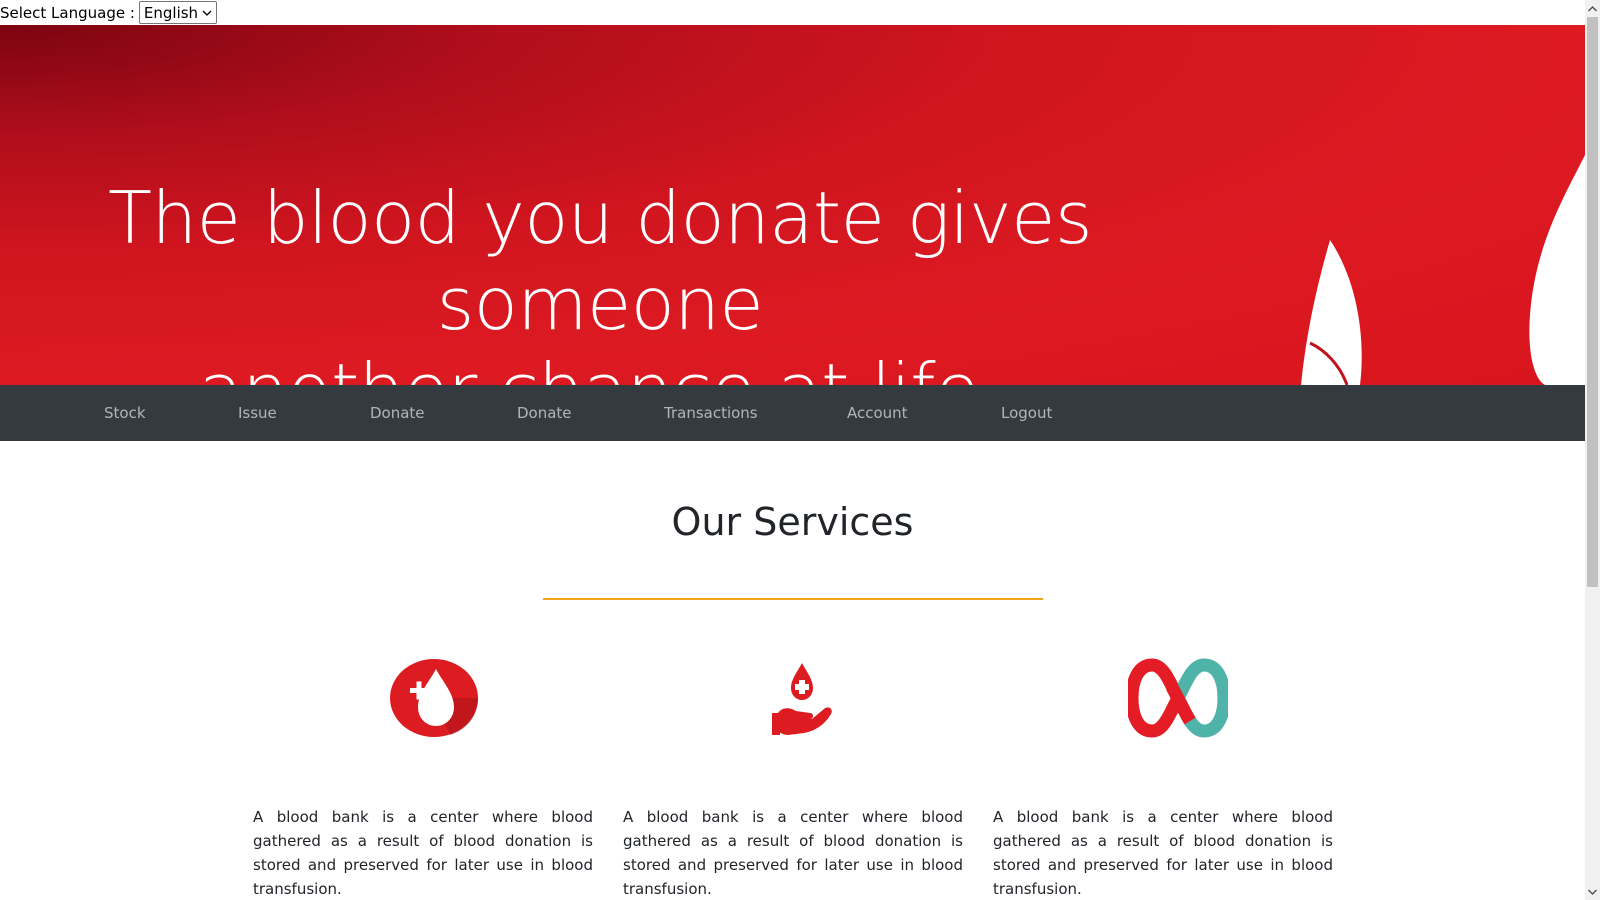 The height and width of the screenshot is (900, 1600). What do you see at coordinates (711, 413) in the screenshot?
I see `nav-item-transactions: Transactions` at bounding box center [711, 413].